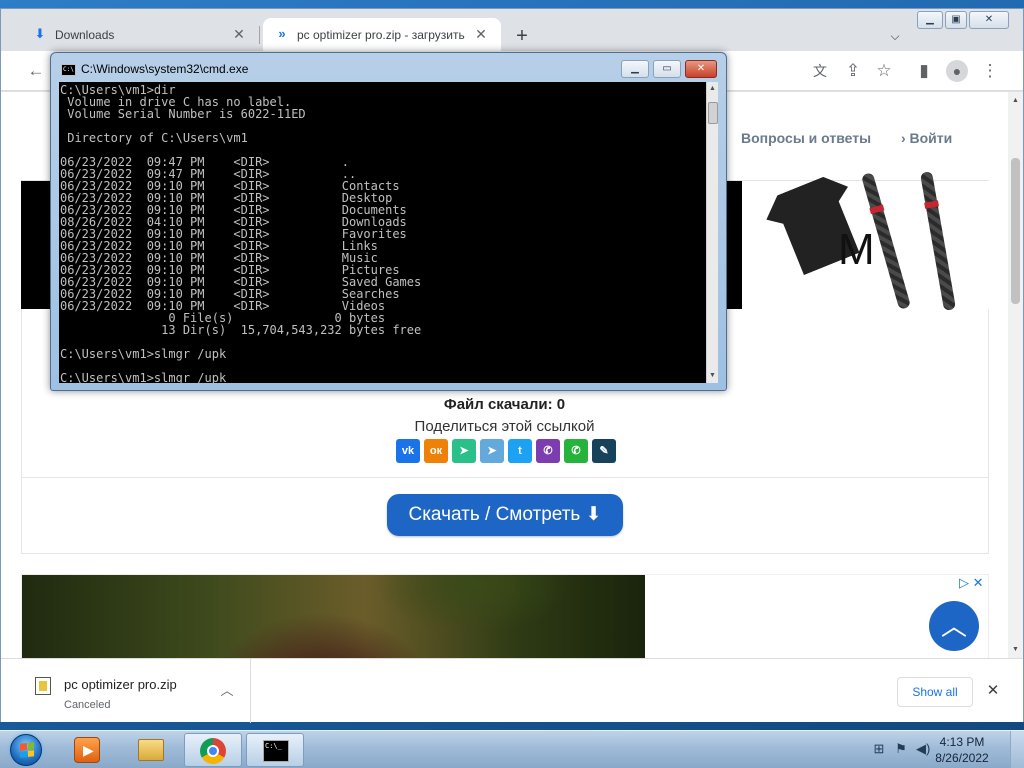 This screenshot has width=1024, height=768. What do you see at coordinates (820, 71) in the screenshot?
I see `translate-icon: 文` at bounding box center [820, 71].